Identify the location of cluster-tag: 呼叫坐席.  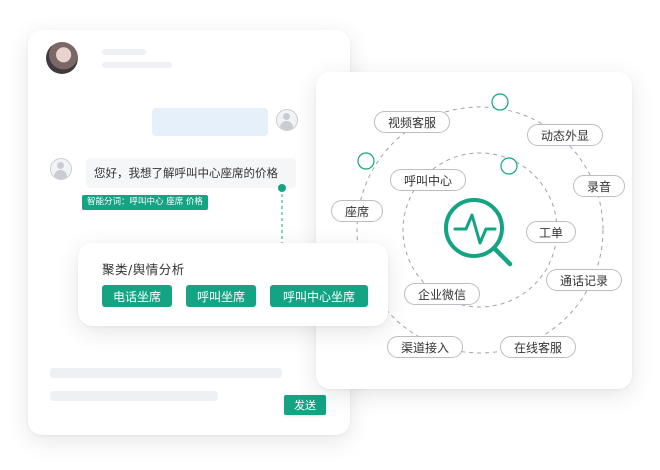
(221, 296).